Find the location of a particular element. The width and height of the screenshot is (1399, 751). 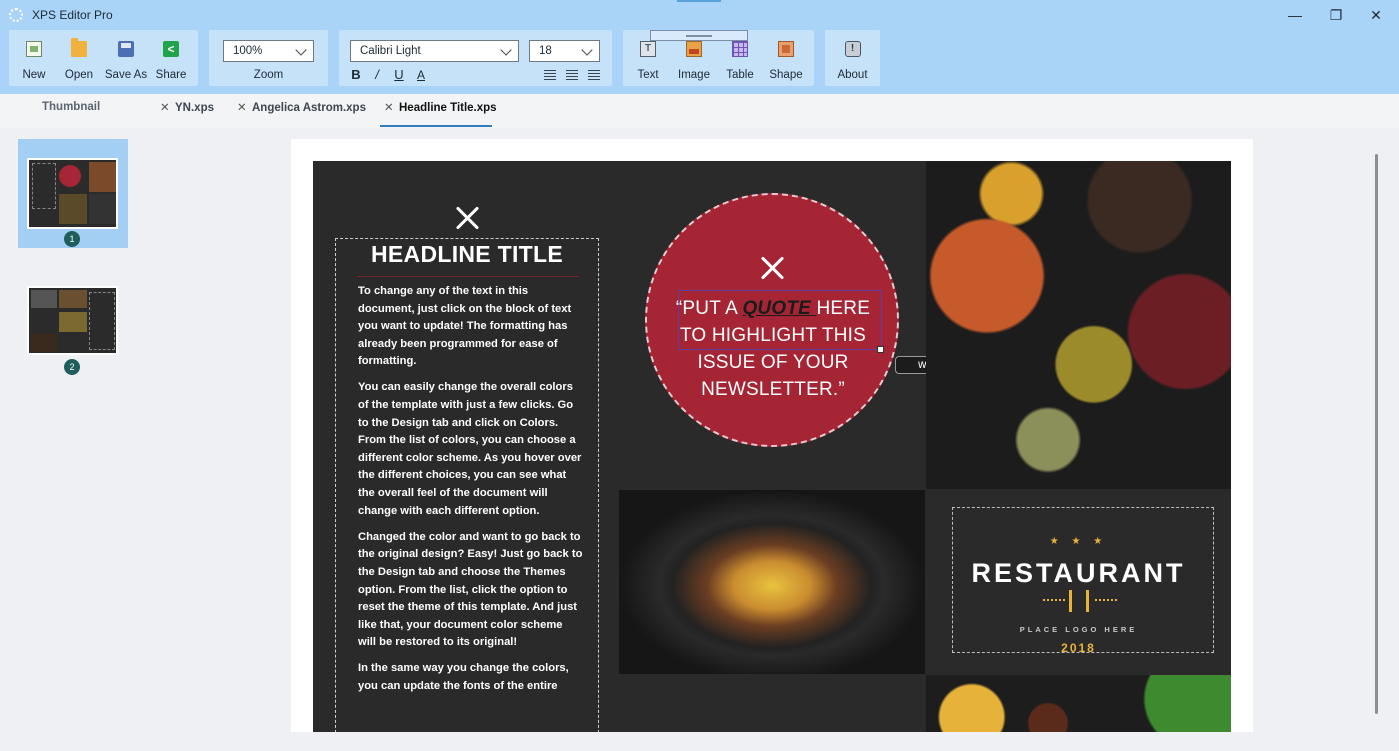

image-label: Image is located at coordinates (694, 75).